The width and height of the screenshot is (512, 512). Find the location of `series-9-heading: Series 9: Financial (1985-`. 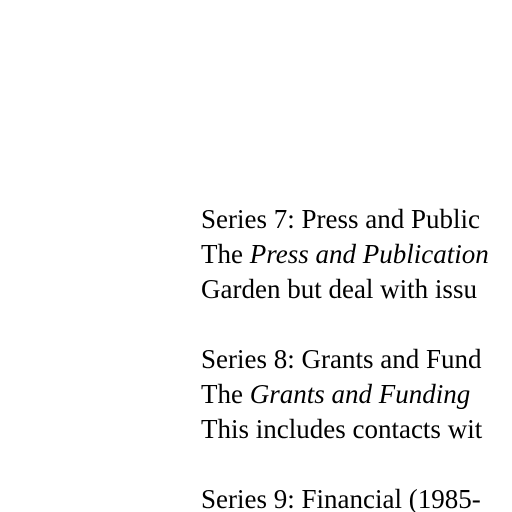

series-9-heading: Series 9: Financial (1985- is located at coordinates (341, 498).